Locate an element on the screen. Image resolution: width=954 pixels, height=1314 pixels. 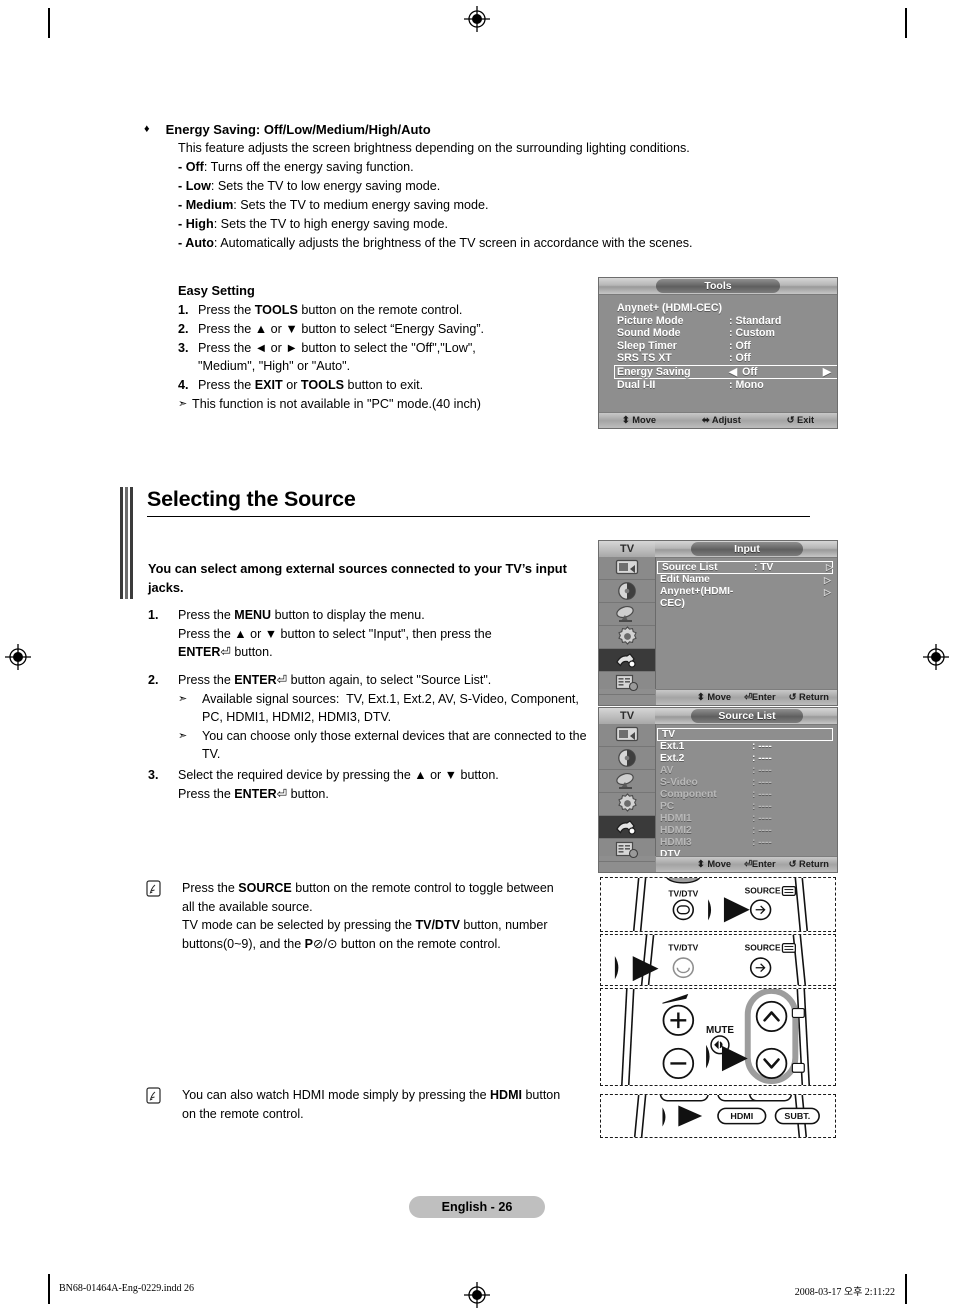
title-rule is located at coordinates (478, 516).